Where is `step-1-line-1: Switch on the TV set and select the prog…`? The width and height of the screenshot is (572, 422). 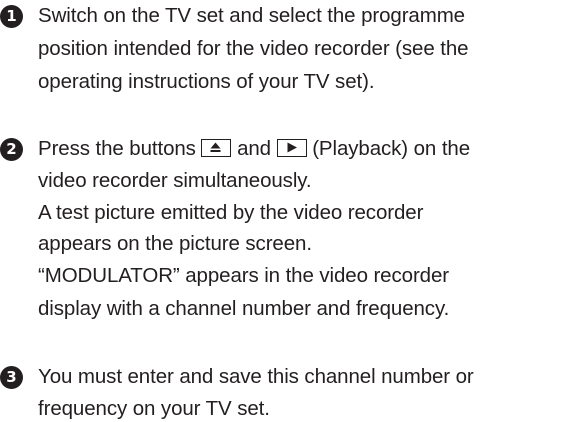
step-1-line-1: Switch on the TV set and select the prog… is located at coordinates (251, 15).